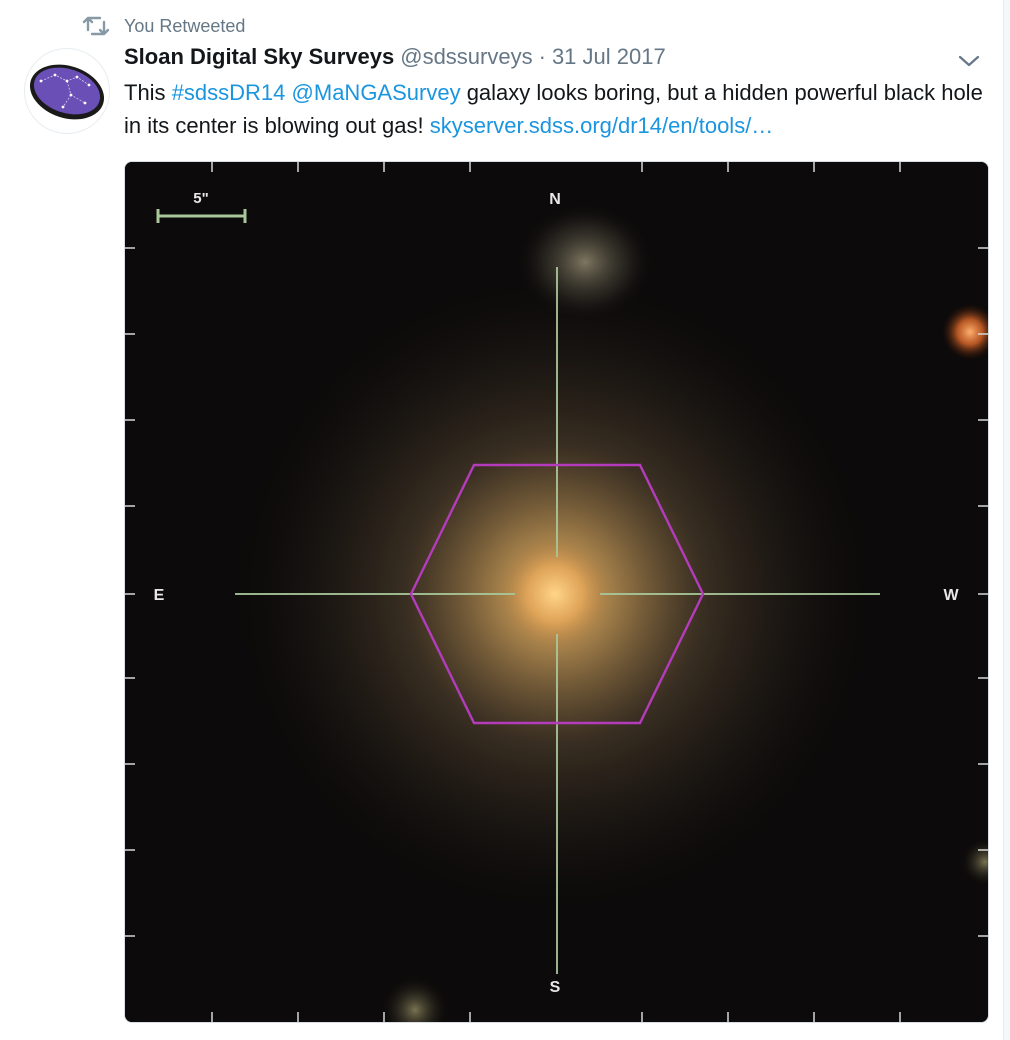  Describe the element at coordinates (555, 199) in the screenshot. I see `compass-north: N` at that location.